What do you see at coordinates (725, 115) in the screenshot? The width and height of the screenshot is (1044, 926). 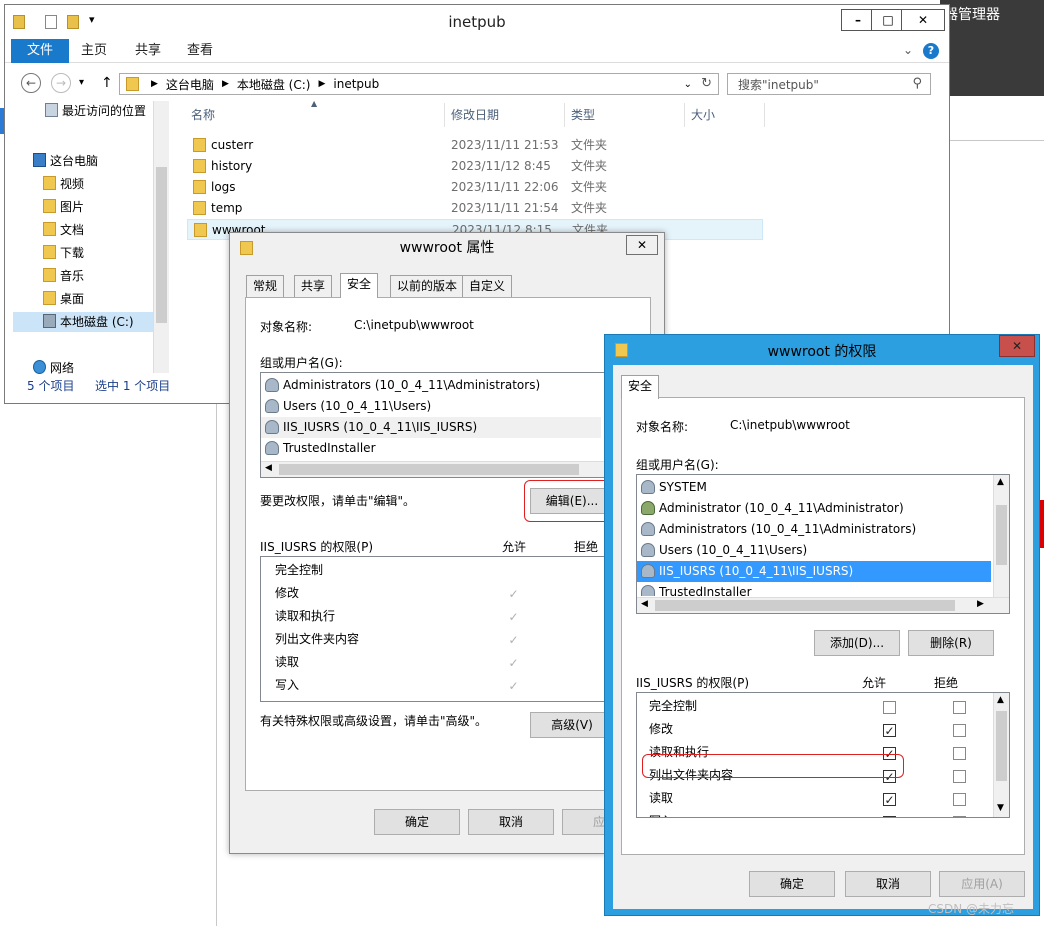 I see `column-header-size: 大小` at bounding box center [725, 115].